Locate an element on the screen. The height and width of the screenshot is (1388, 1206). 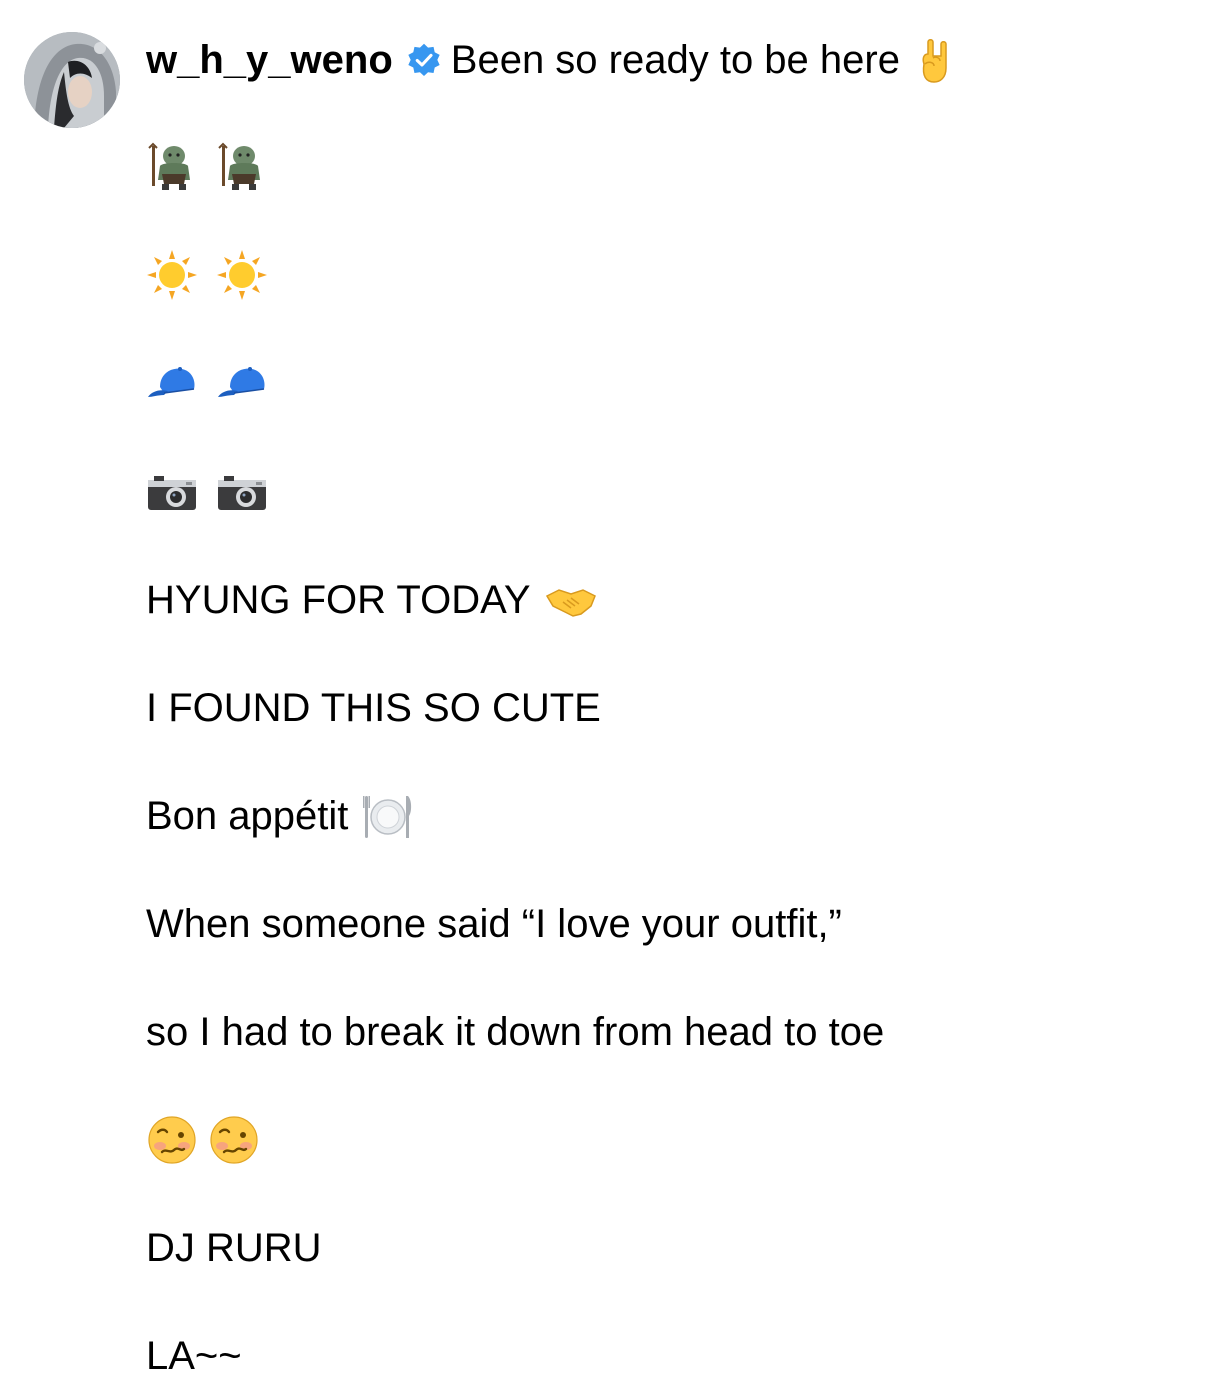
cap-emoji-line is located at coordinates (216, 383).